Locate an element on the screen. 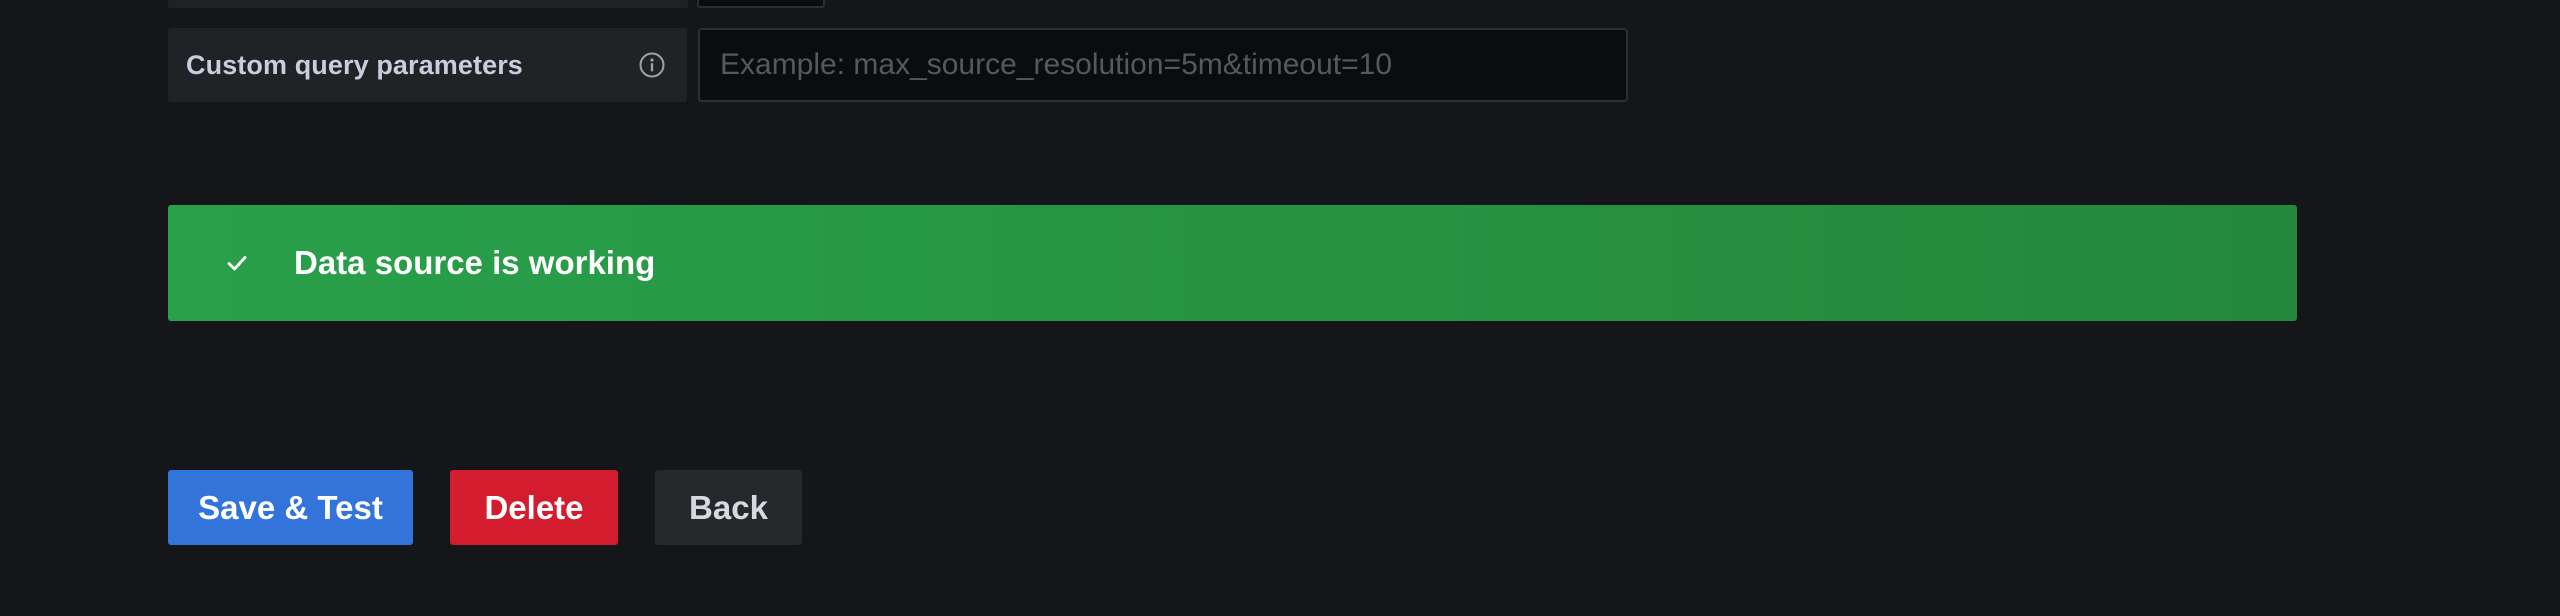  info-circle-icon is located at coordinates (652, 65).